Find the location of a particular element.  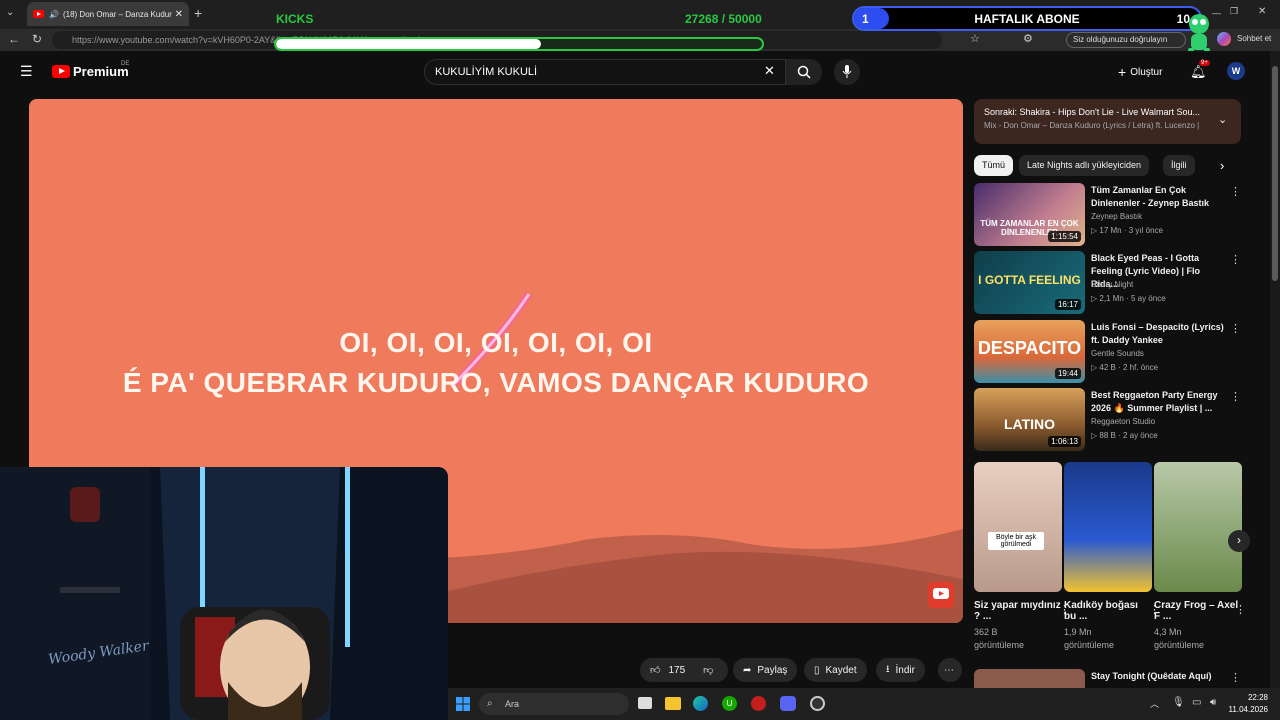

scrollbar-thumb is located at coordinates (1275, 173).